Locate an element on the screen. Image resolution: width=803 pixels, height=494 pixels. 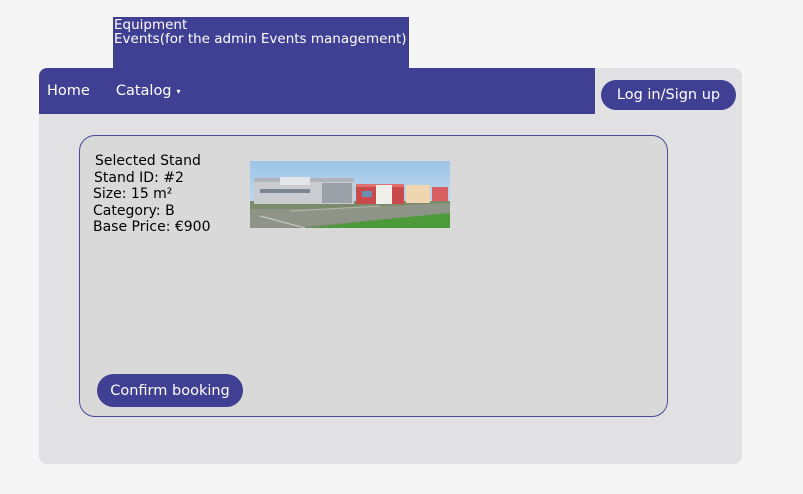
stand-category: Category: B is located at coordinates (134, 210).